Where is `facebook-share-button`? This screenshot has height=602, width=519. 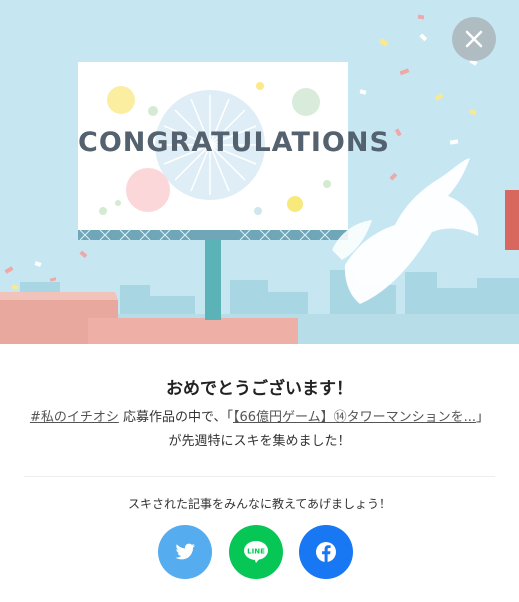
facebook-share-button is located at coordinates (326, 552).